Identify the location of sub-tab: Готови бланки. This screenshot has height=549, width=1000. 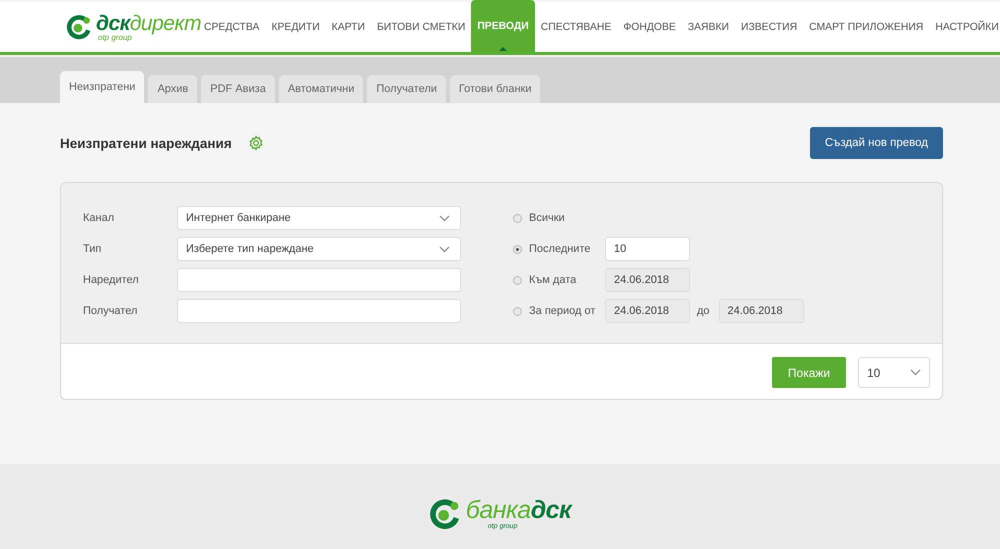
(495, 89).